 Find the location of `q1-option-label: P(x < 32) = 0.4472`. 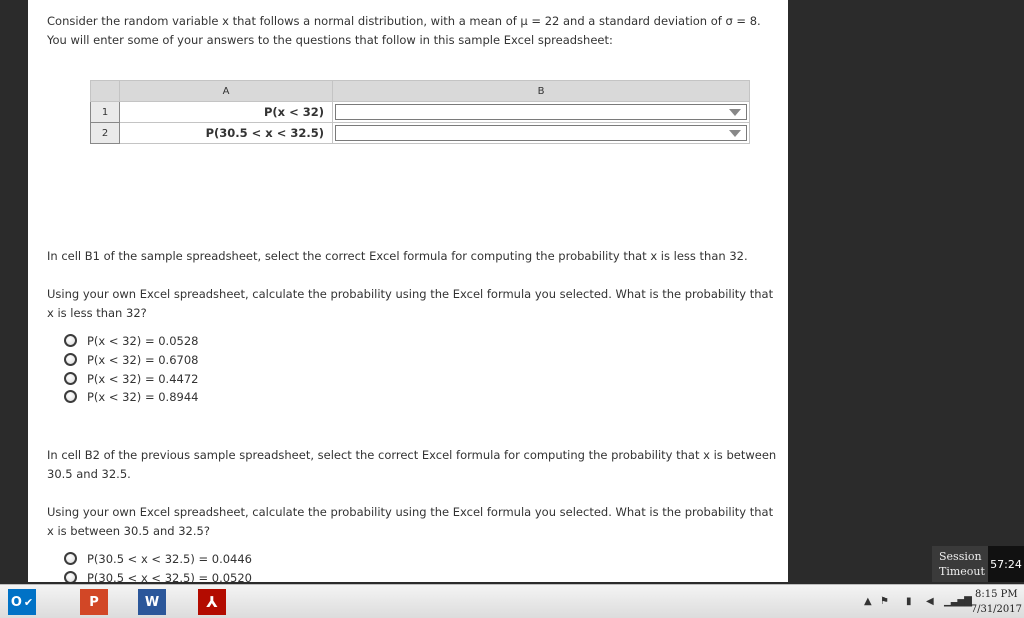

q1-option-label: P(x < 32) = 0.4472 is located at coordinates (143, 378).